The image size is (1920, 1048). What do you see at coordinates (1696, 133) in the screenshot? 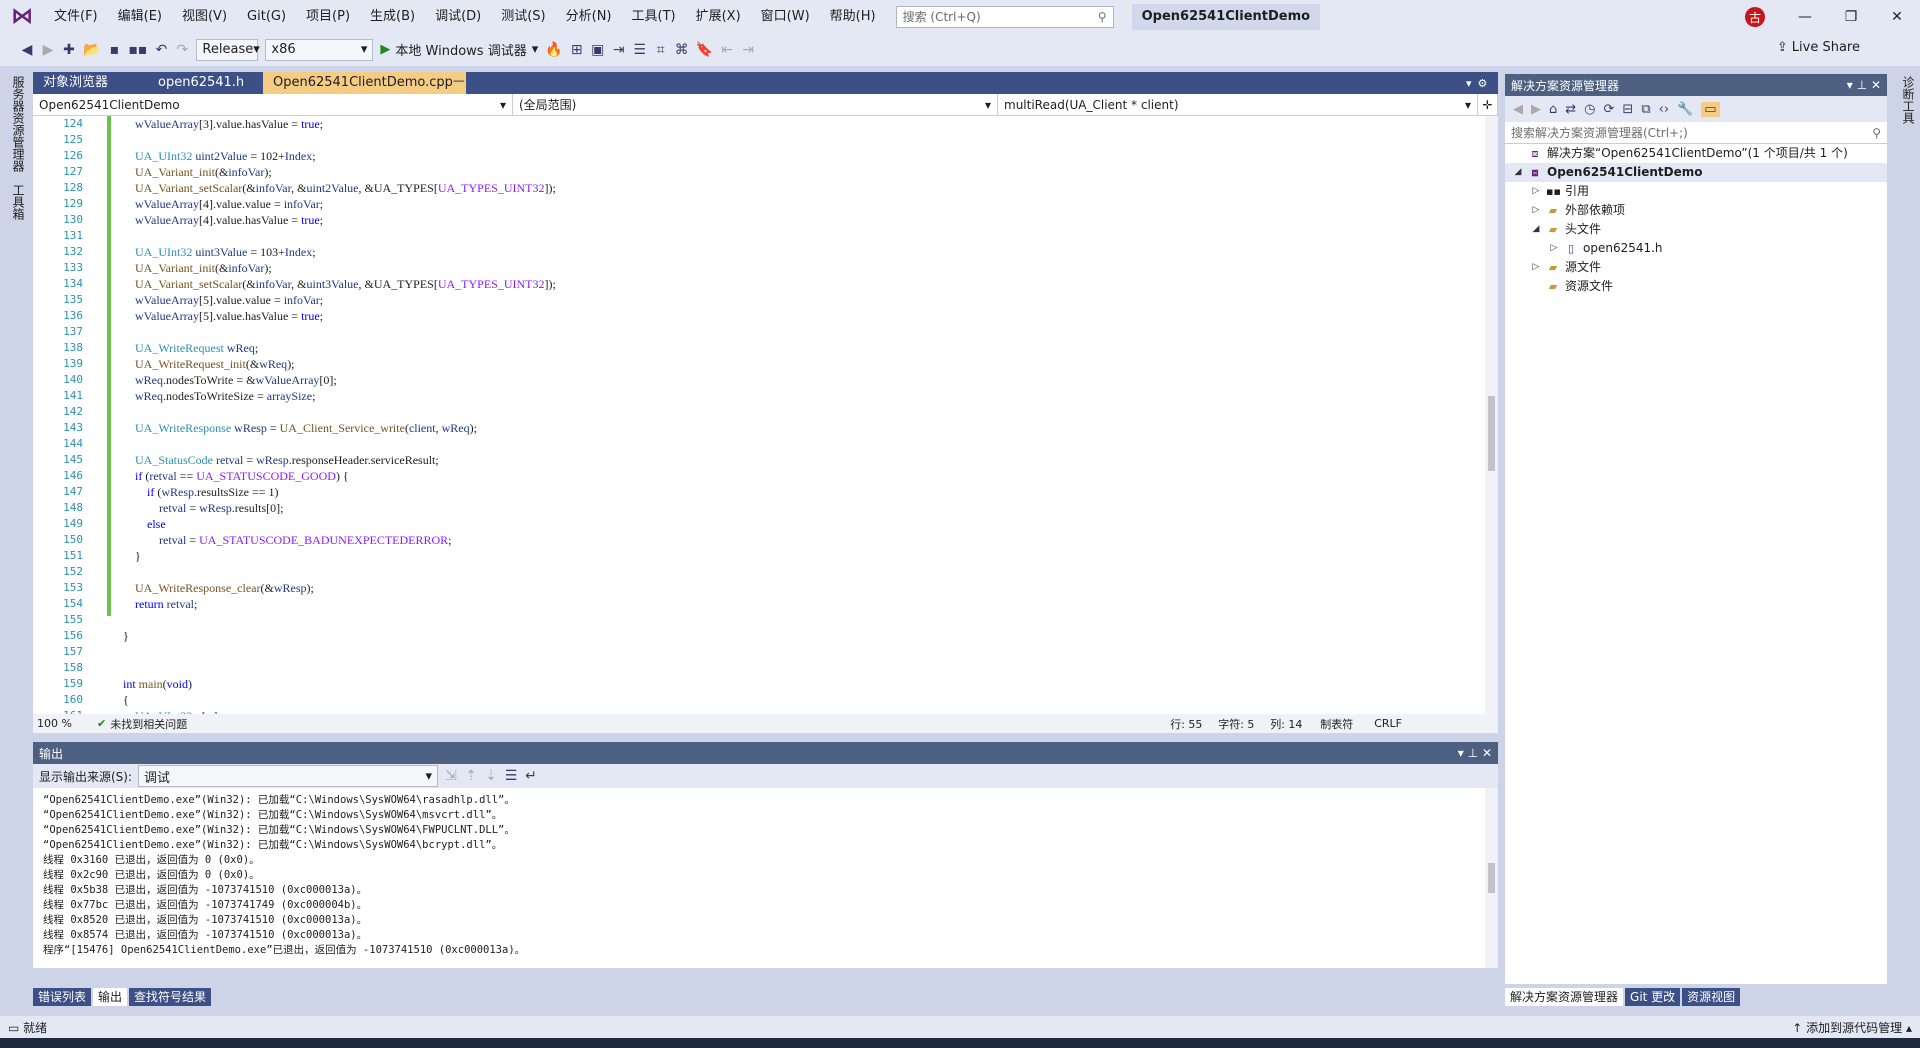
I see `solution-search-input: 搜索解决方案资源管理器(Ctrl+;) ⚲` at bounding box center [1696, 133].